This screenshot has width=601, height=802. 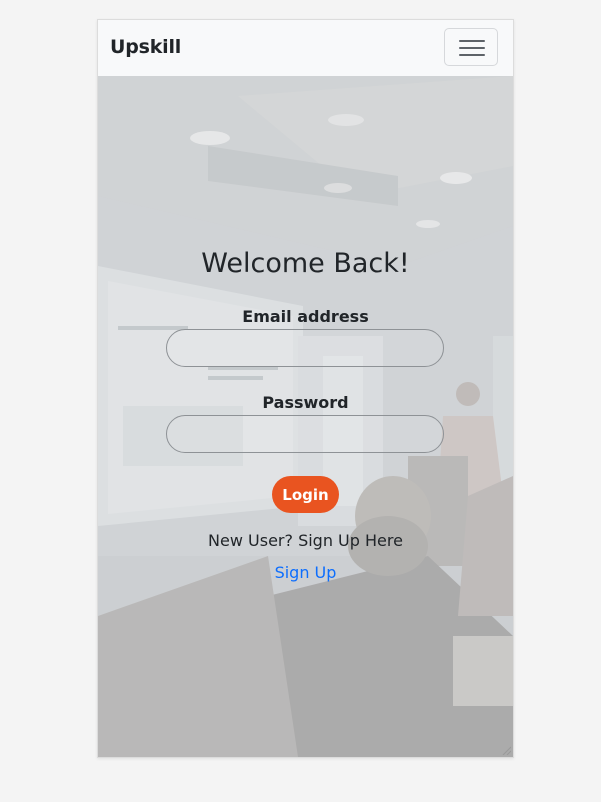 I want to click on password-field, so click(x=305, y=434).